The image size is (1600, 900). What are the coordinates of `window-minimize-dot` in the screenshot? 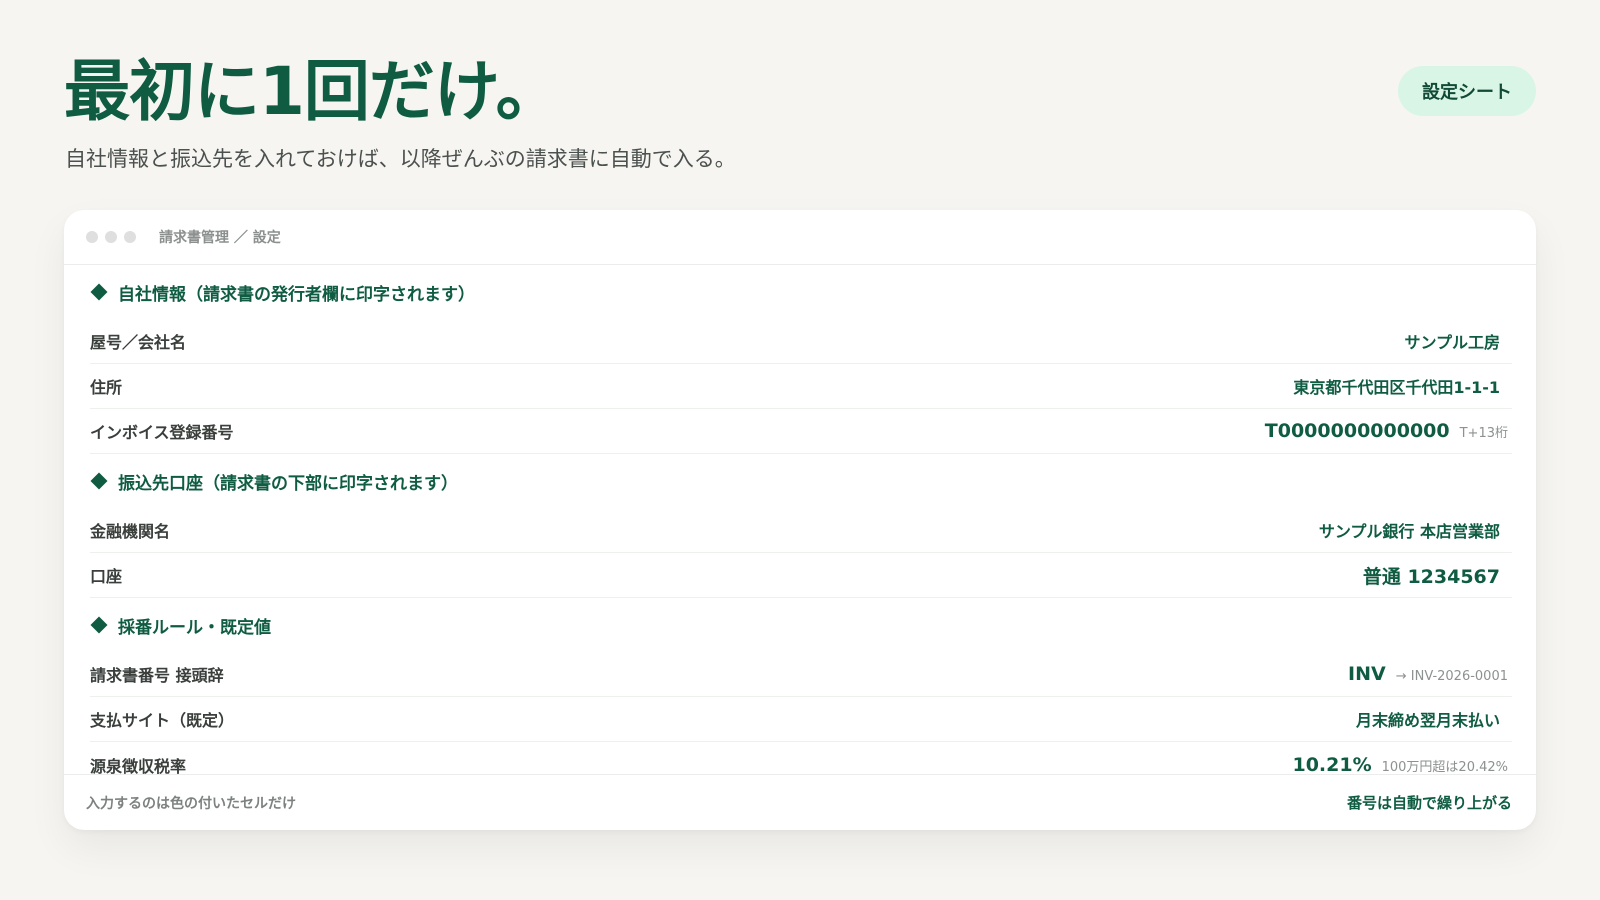 It's located at (111, 237).